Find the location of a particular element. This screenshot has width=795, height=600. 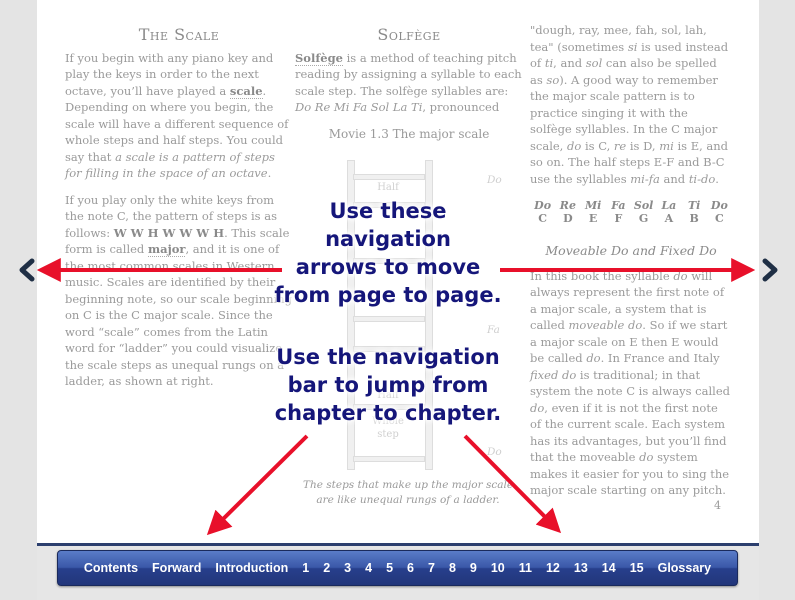

nav-item-chapter-13: 13 is located at coordinates (581, 568).